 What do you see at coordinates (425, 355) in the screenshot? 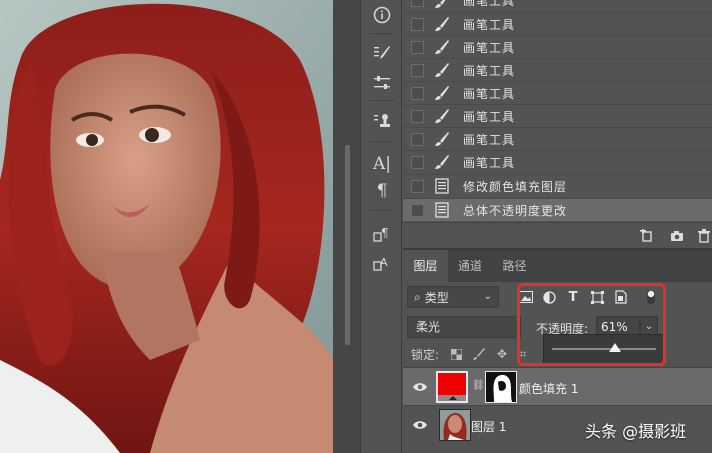
I see `lock-label: 锁定:` at bounding box center [425, 355].